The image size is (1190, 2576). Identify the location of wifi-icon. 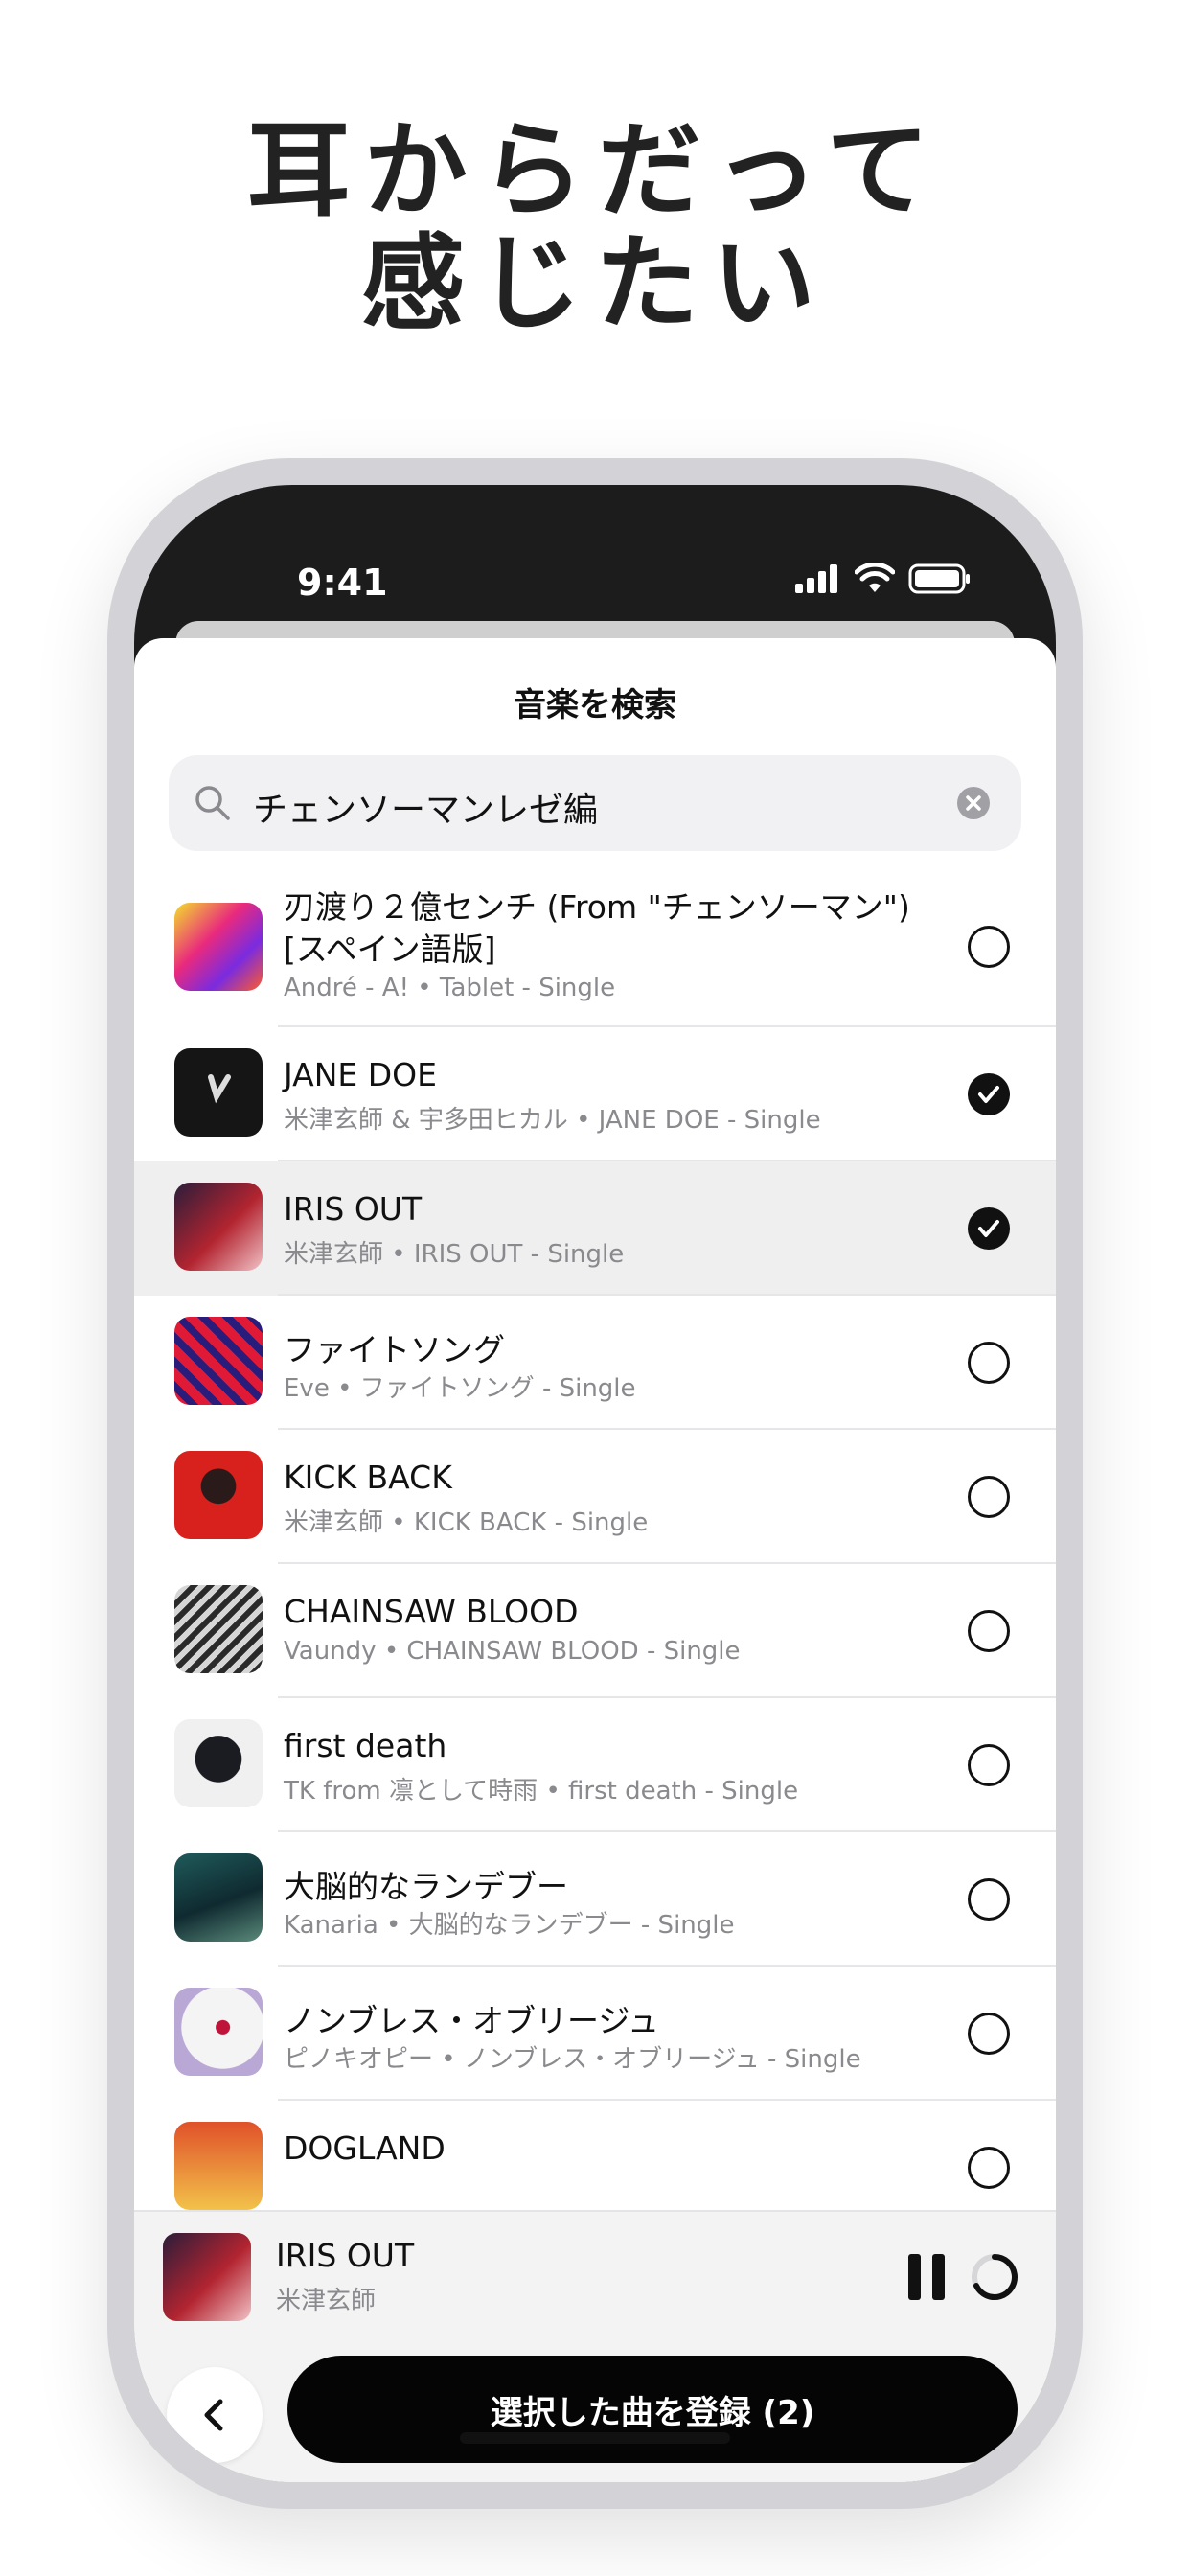
(875, 578).